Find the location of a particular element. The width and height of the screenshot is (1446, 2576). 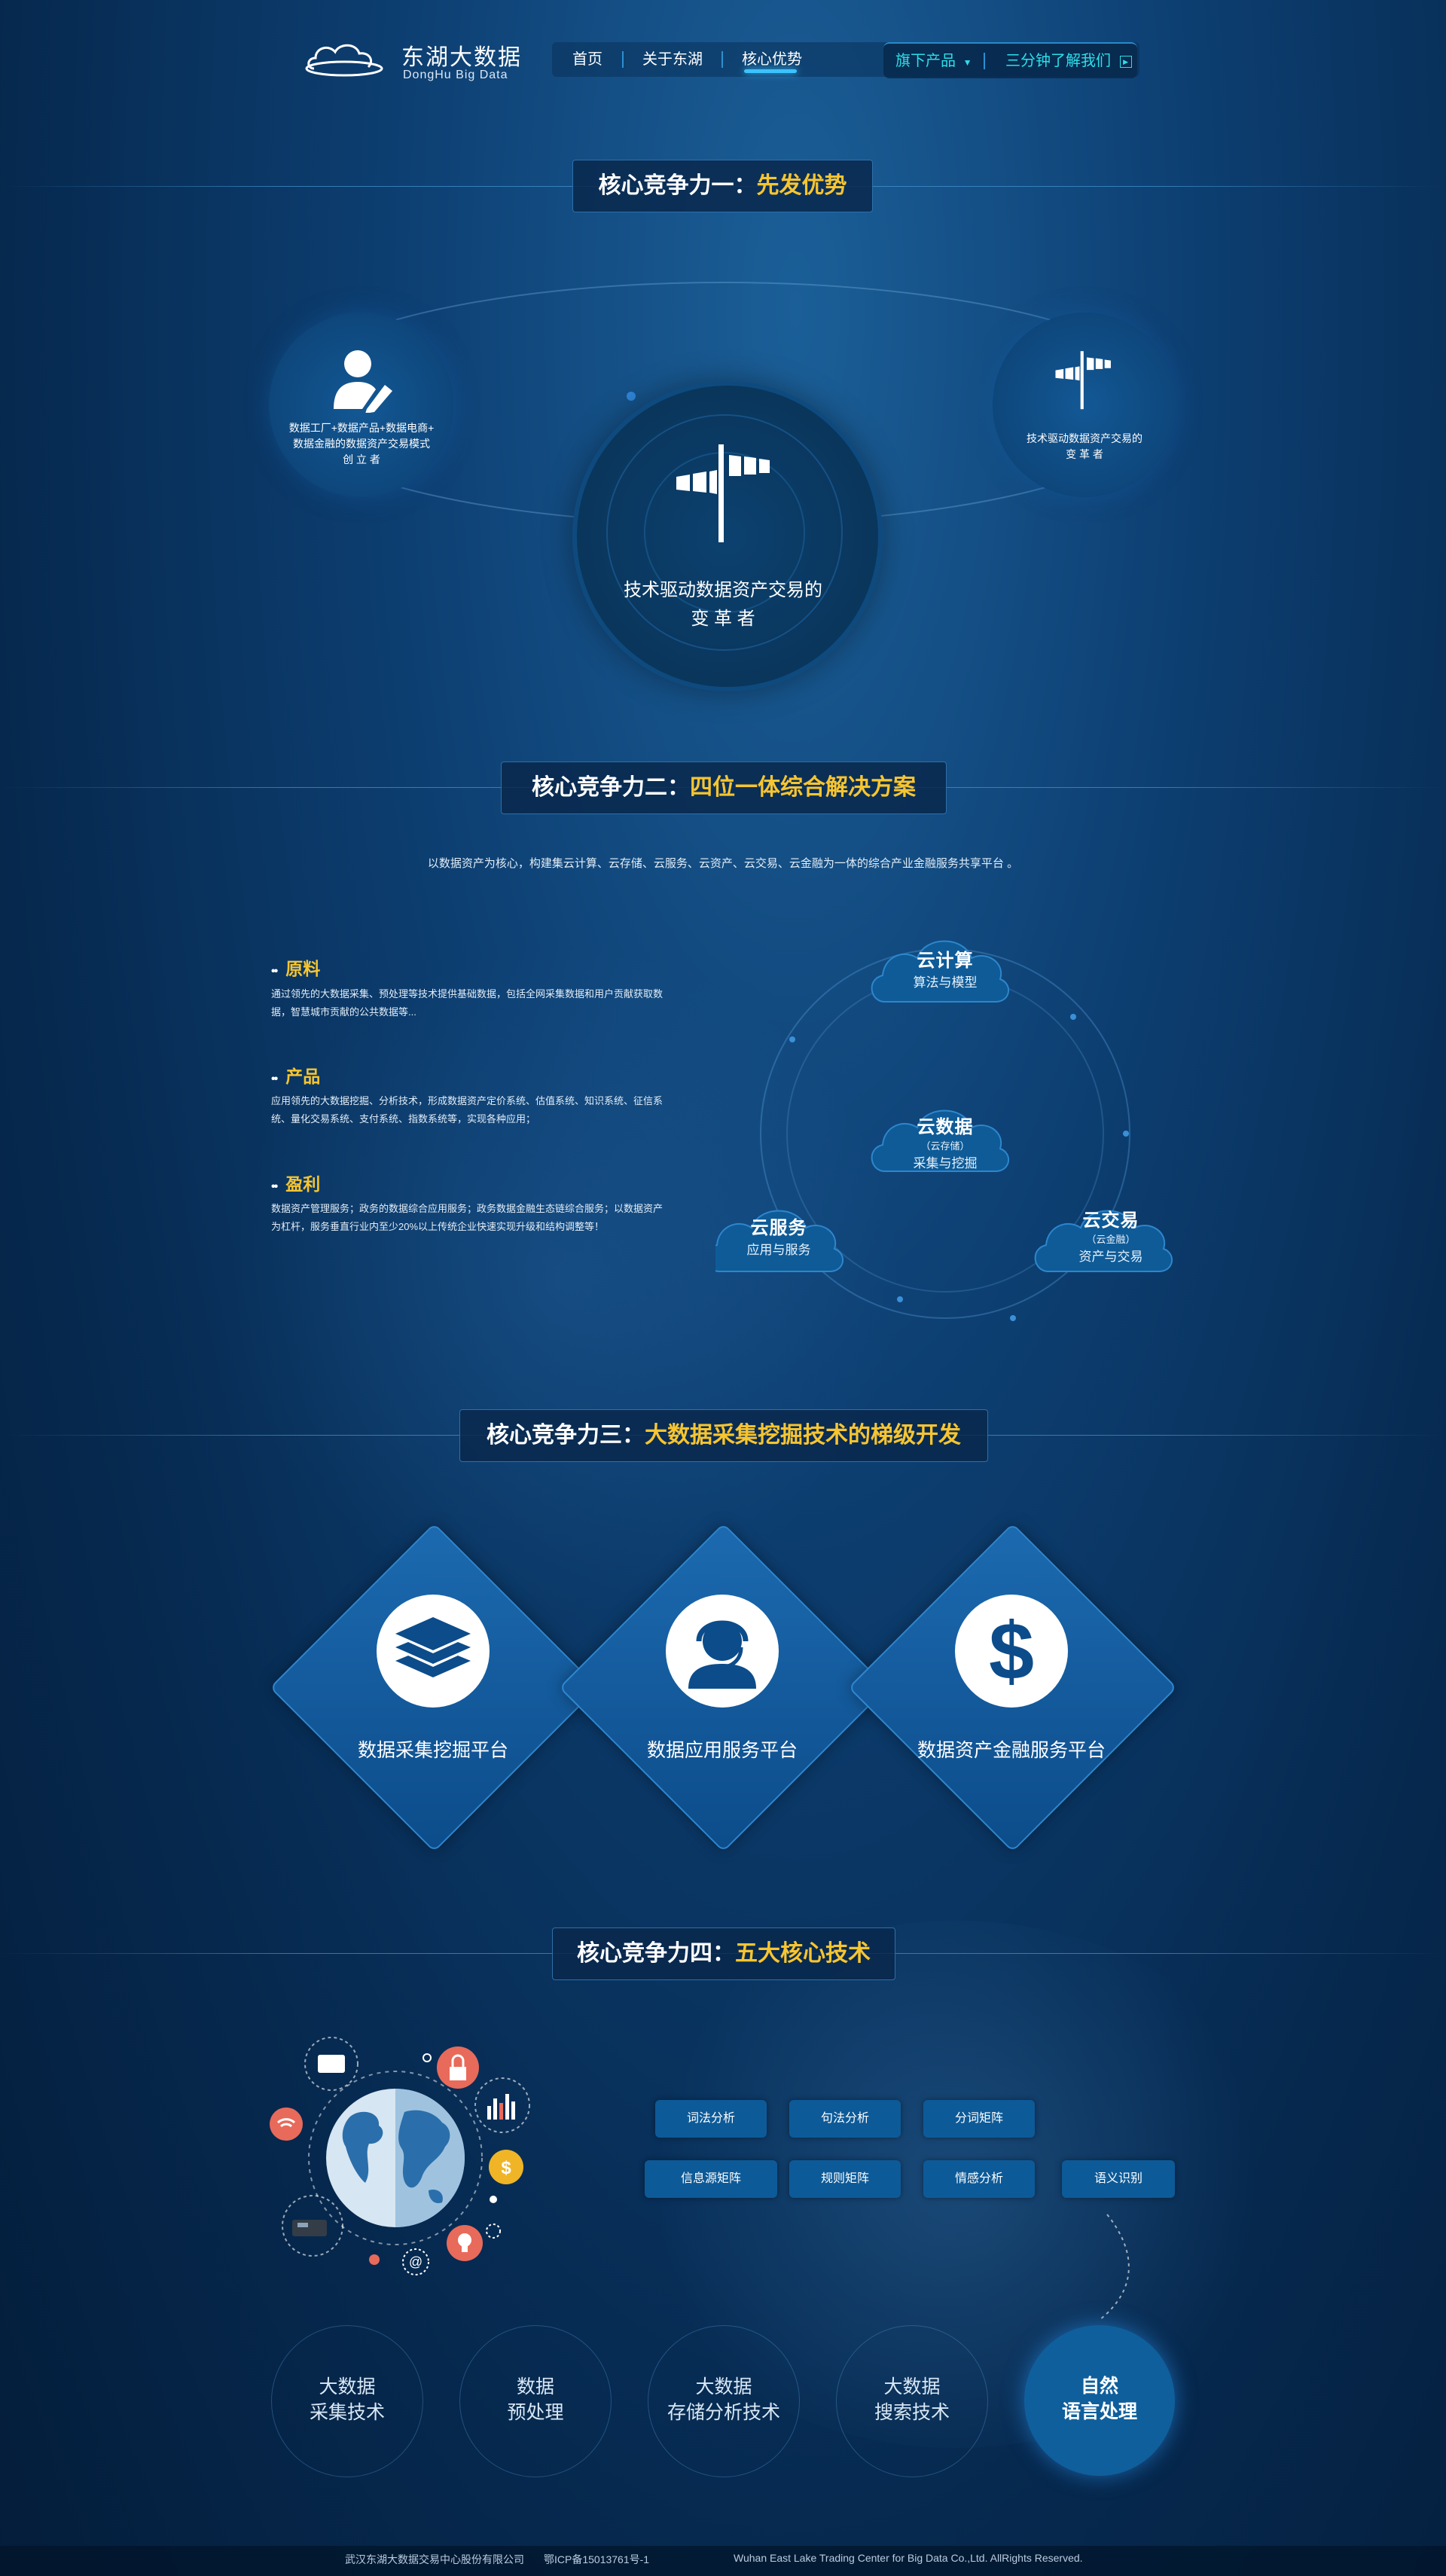

tech-tag: 分词矩阵 is located at coordinates (979, 2119).